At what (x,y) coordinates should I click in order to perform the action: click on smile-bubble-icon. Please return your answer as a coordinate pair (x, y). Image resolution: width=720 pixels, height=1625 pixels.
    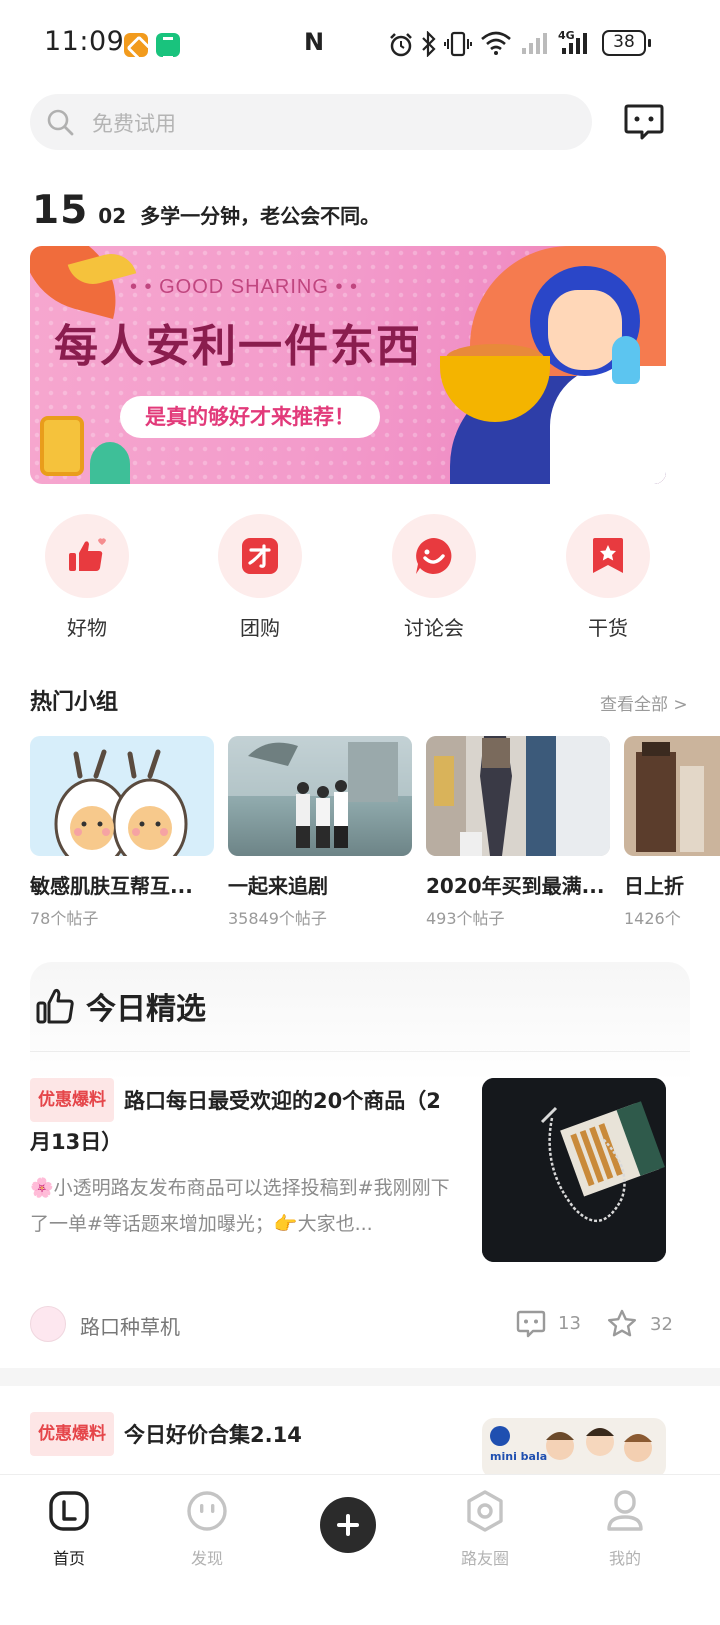
    Looking at the image, I should click on (434, 556).